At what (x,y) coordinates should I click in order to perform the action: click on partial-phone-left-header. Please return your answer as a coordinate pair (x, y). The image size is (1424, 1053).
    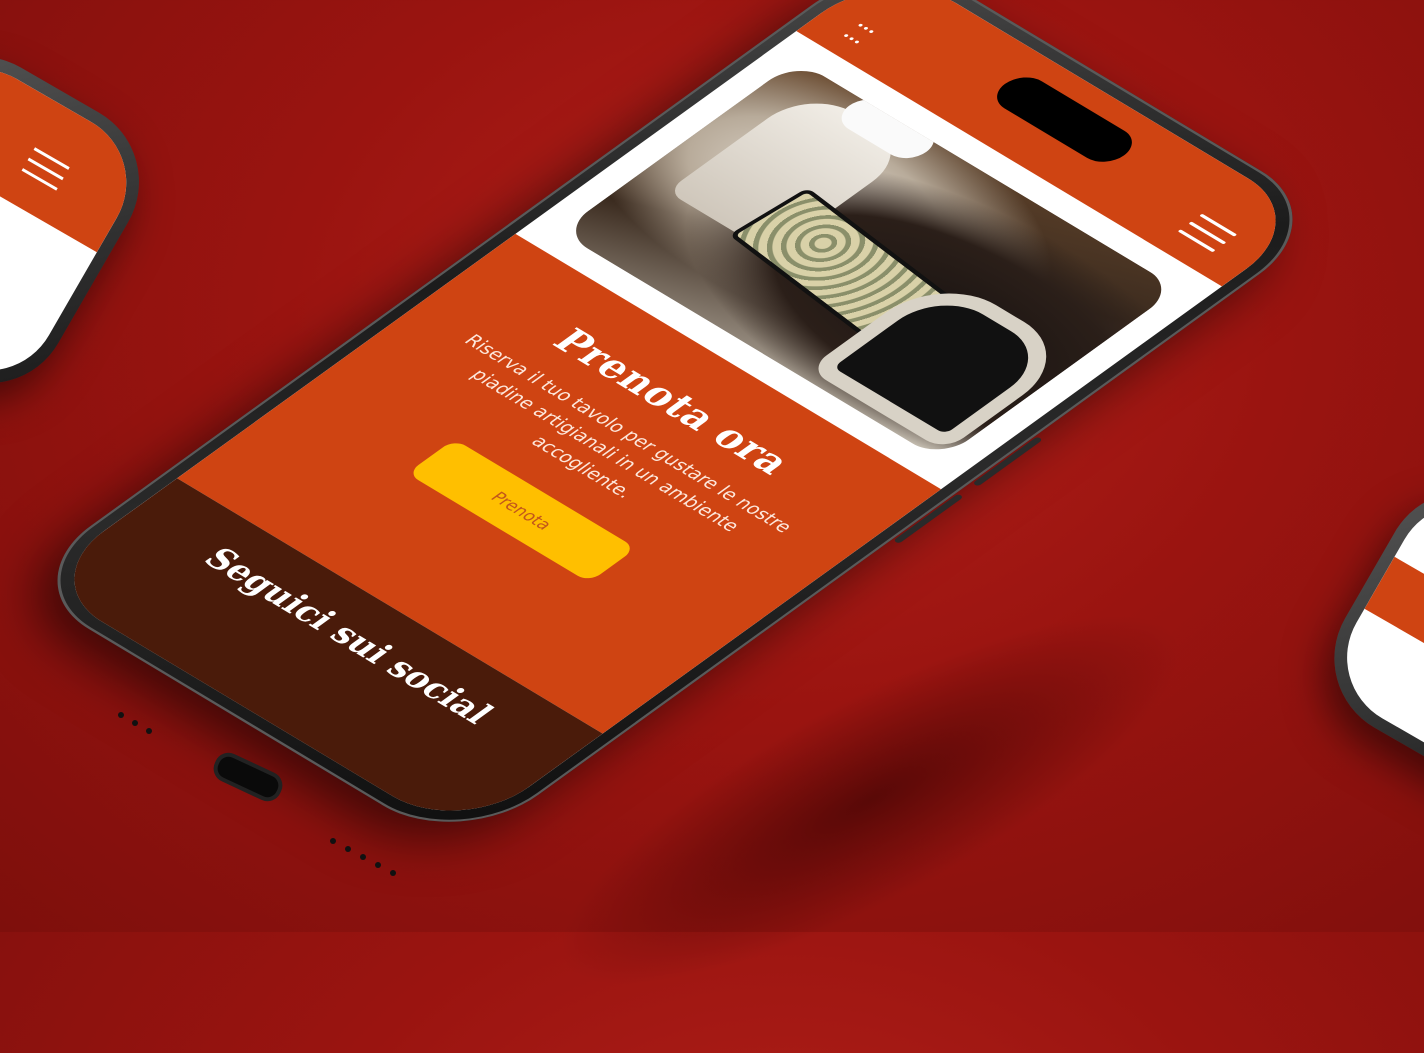
    Looking at the image, I should click on (76, 148).